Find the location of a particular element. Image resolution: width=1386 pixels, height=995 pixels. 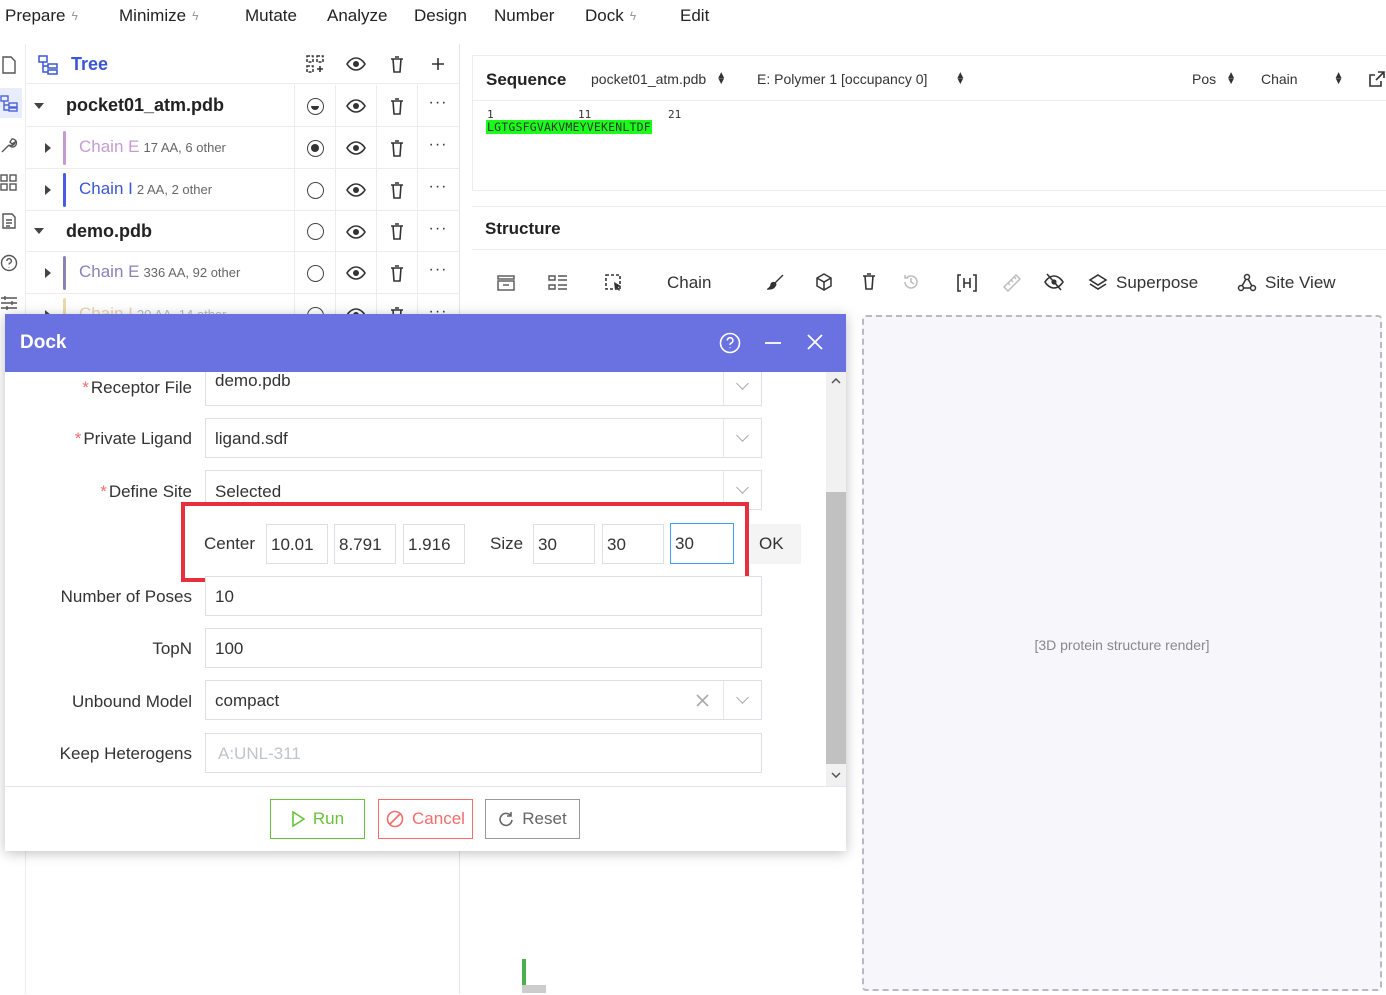

site-view-button: Site View is located at coordinates (1286, 283).